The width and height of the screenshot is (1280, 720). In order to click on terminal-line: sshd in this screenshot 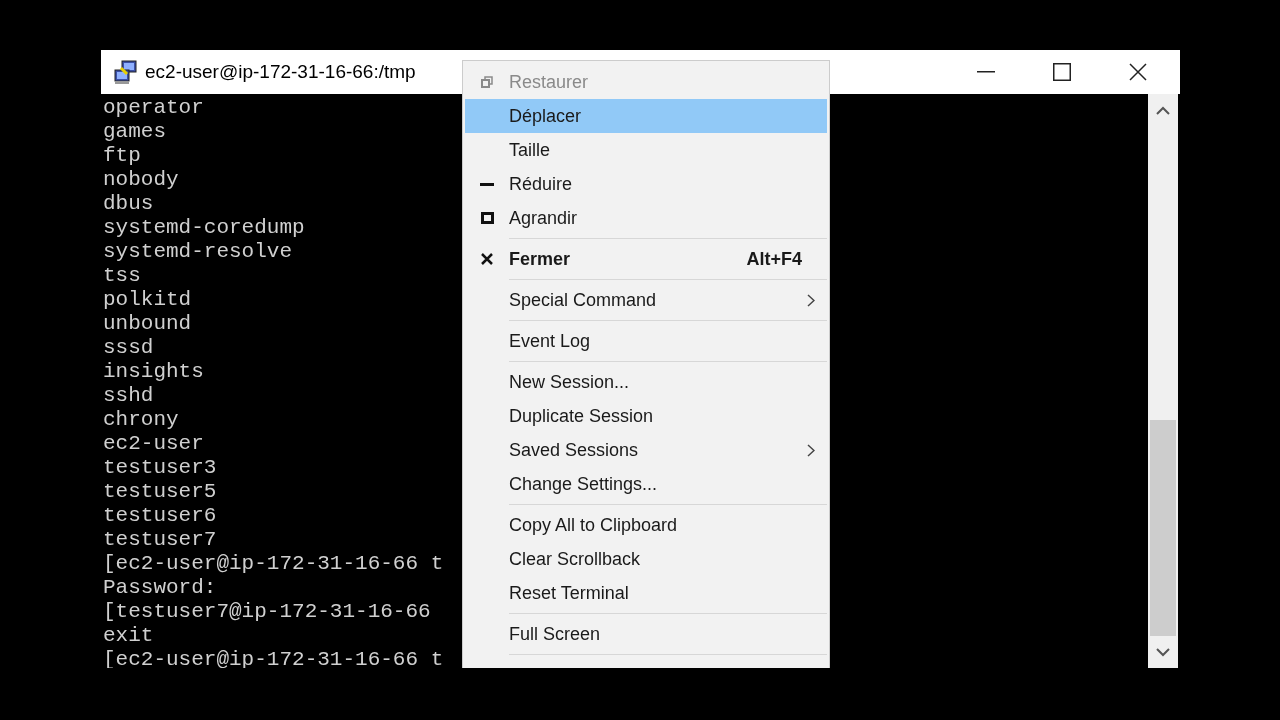, I will do `click(128, 396)`.